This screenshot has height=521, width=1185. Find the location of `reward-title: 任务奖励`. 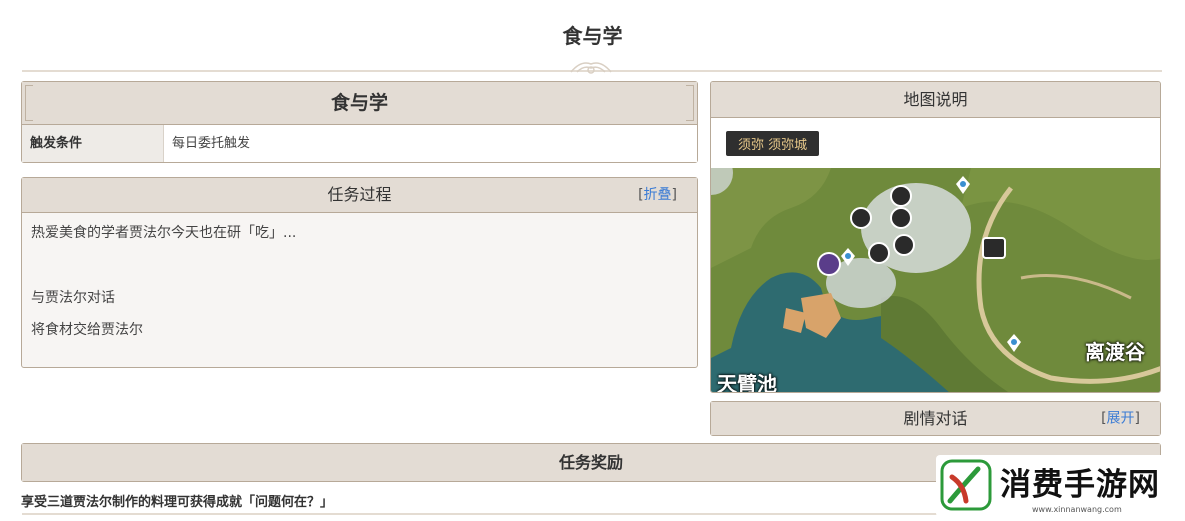

reward-title: 任务奖励 is located at coordinates (590, 462).